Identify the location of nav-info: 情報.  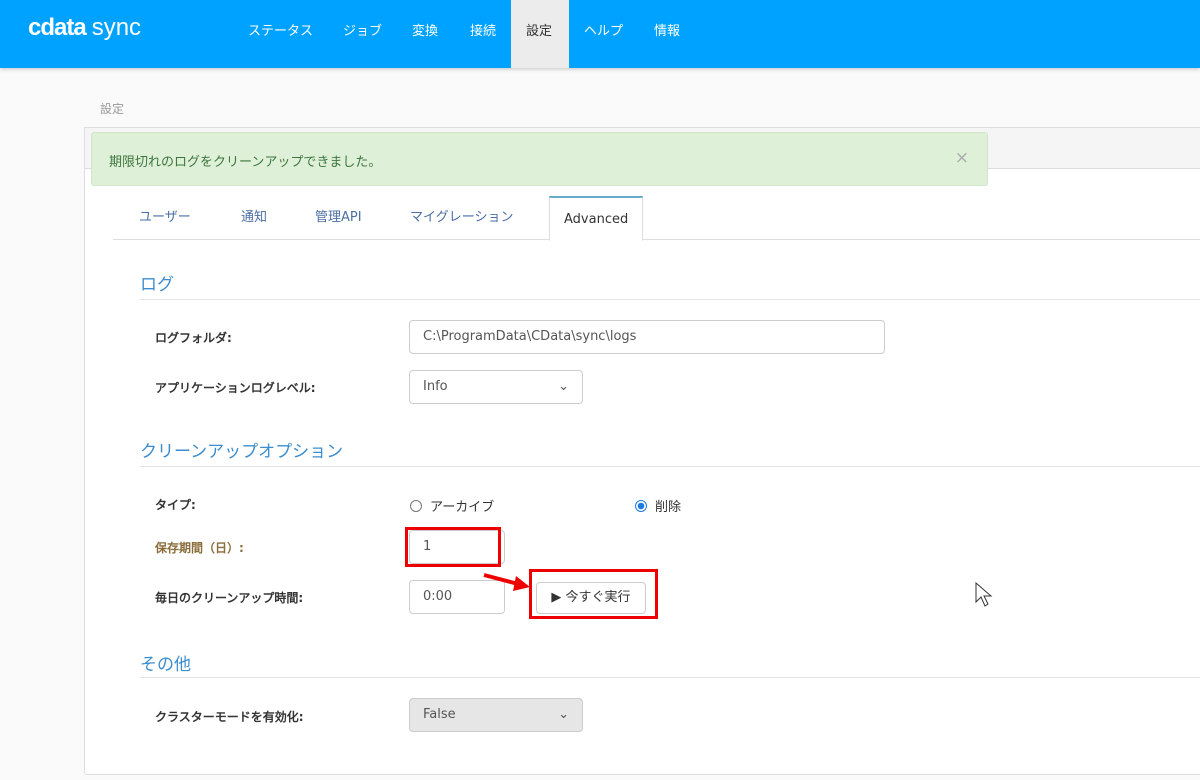
(667, 34).